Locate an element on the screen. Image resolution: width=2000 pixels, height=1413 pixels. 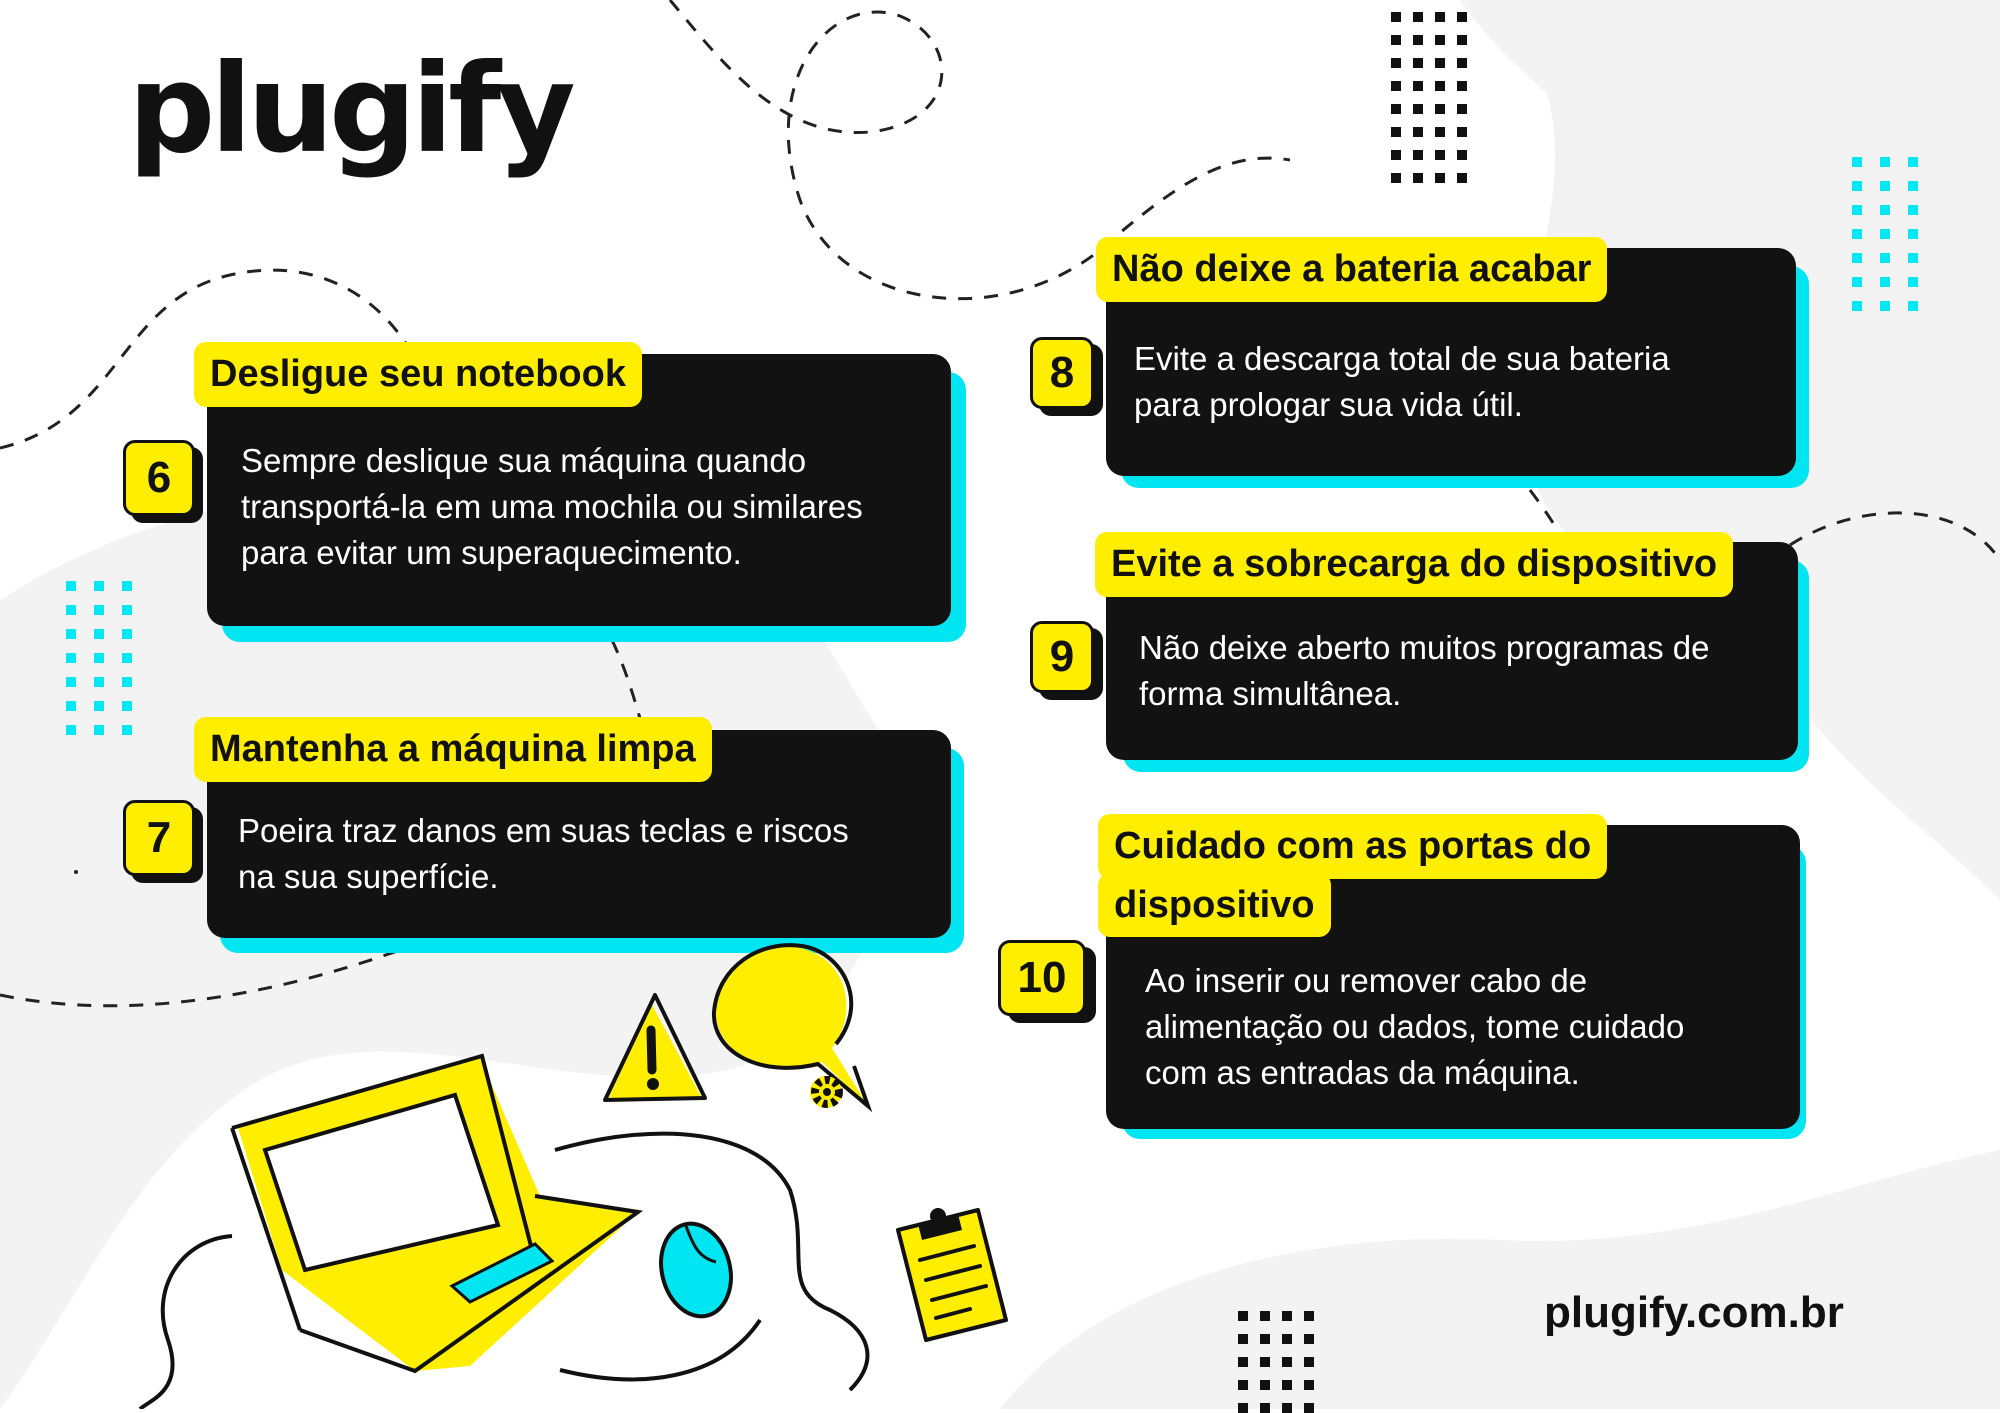
clipboard-icon is located at coordinates (952, 1275).